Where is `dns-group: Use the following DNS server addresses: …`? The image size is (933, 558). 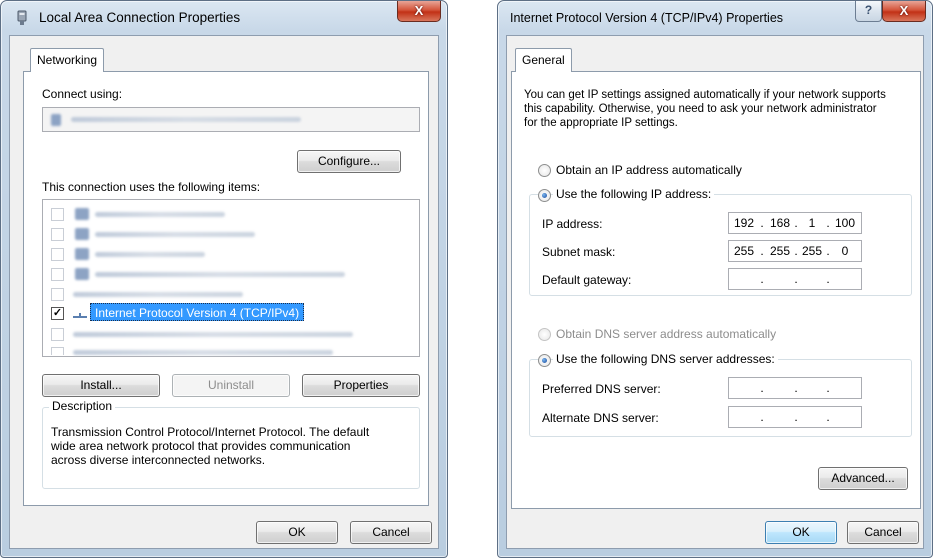
dns-group: Use the following DNS server addresses: … is located at coordinates (720, 394).